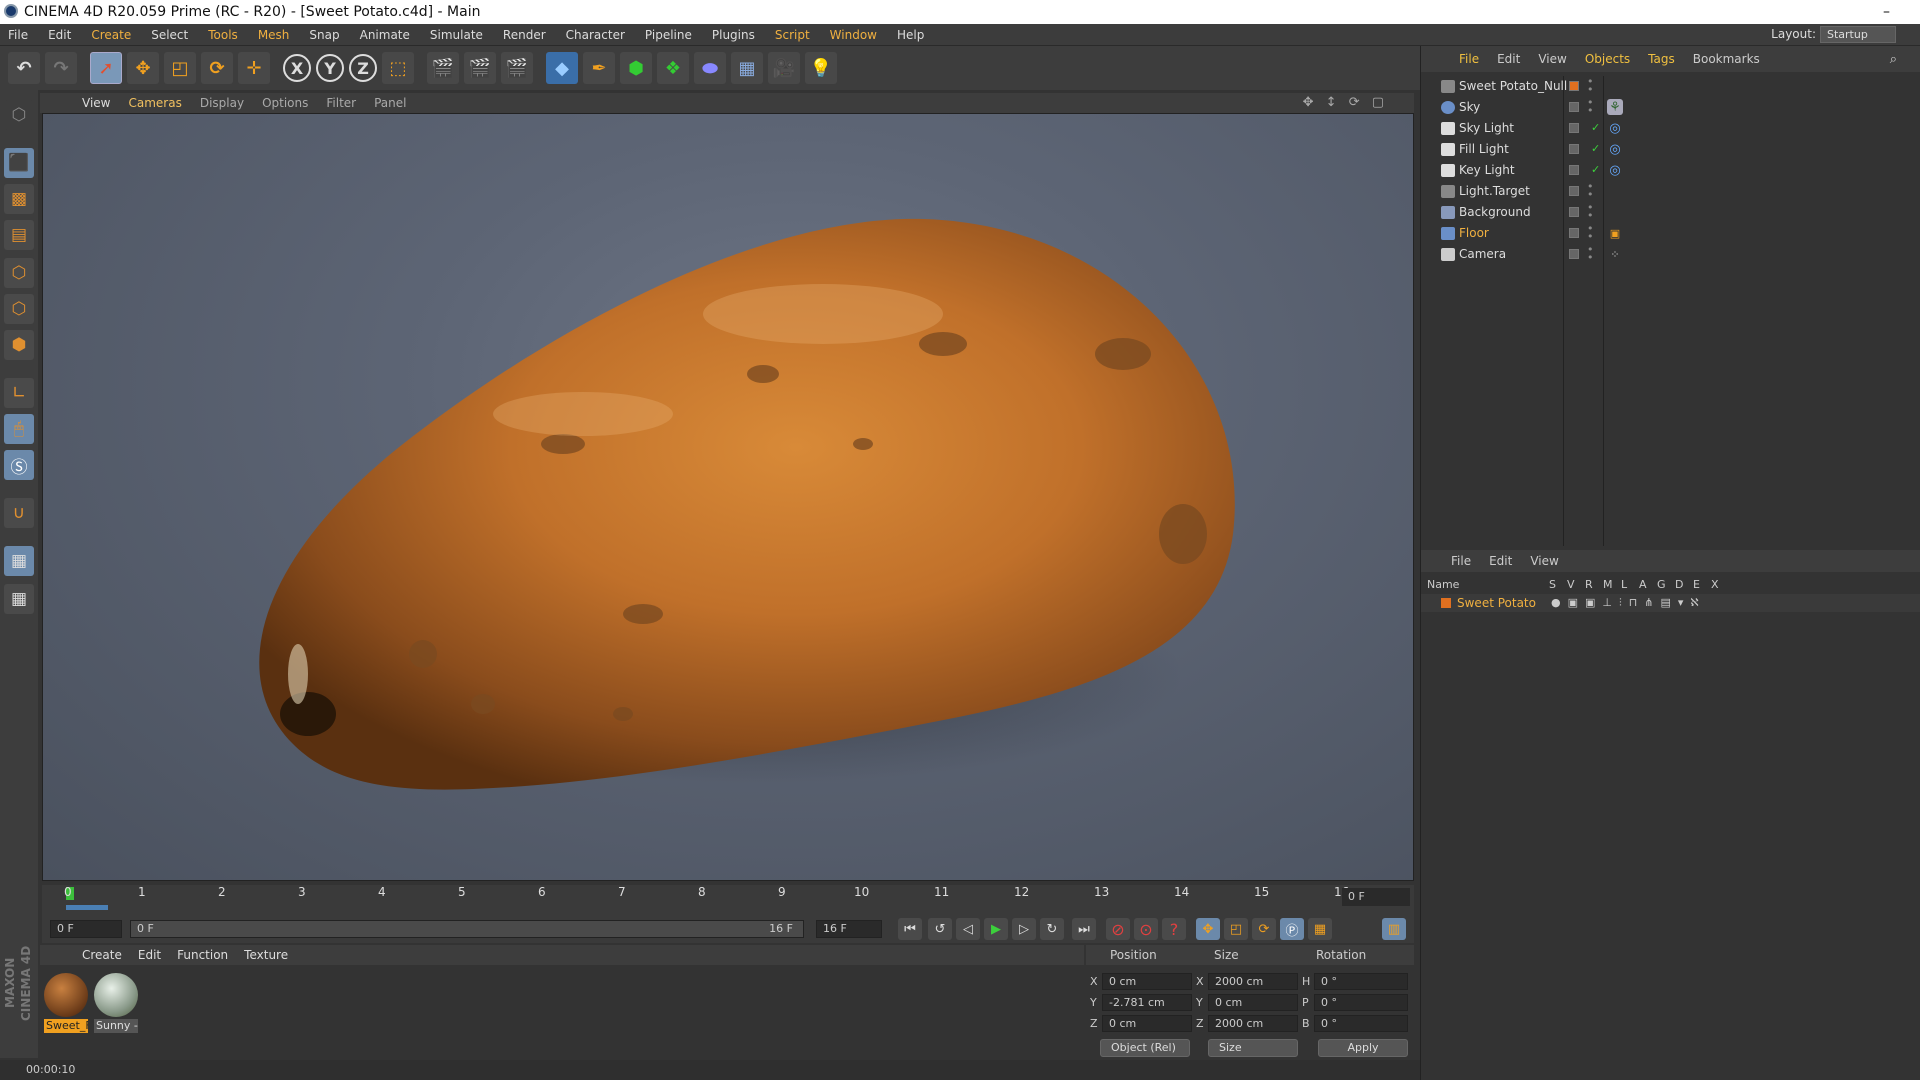 This screenshot has height=1080, width=1920. What do you see at coordinates (910, 929) in the screenshot?
I see `go-to-start-icon: ⏮` at bounding box center [910, 929].